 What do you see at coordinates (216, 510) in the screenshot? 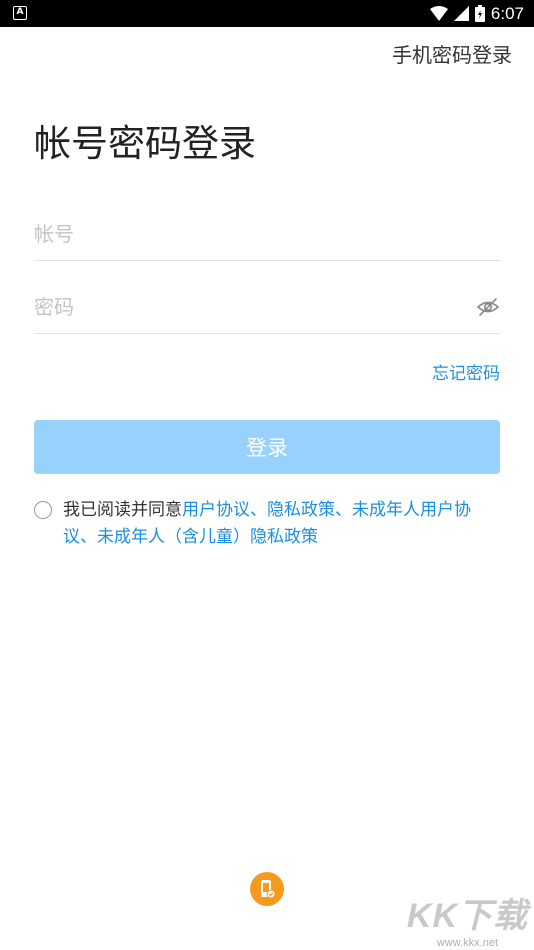
I see `user-agreement-link: 用户协议` at bounding box center [216, 510].